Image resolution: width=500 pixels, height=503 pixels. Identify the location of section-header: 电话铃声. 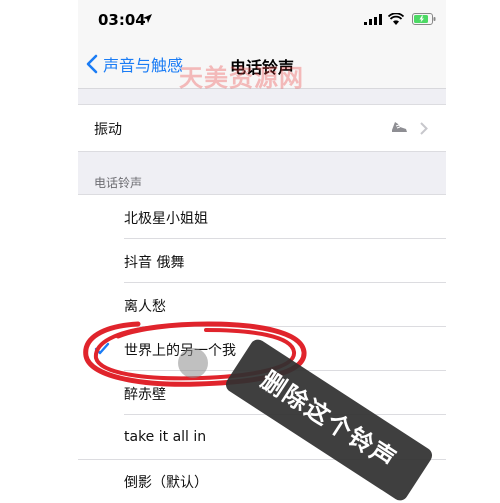
(118, 183).